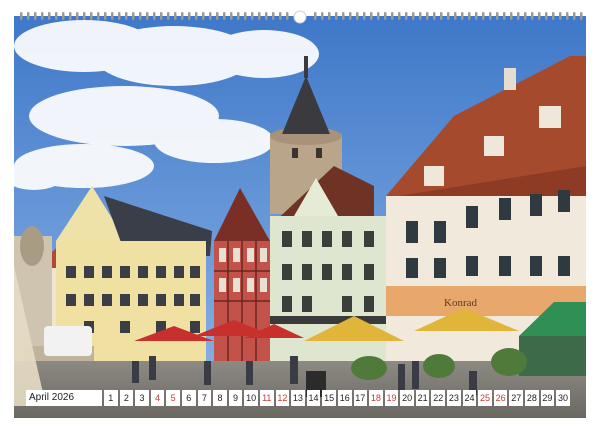 Image resolution: width=600 pixels, height=432 pixels. I want to click on day-cell: 23, so click(454, 398).